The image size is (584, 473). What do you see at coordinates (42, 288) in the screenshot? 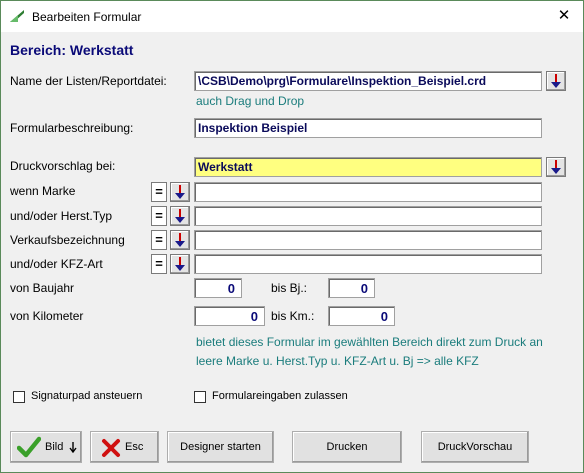
I see `baujahr-from-label: von Baujahr` at bounding box center [42, 288].